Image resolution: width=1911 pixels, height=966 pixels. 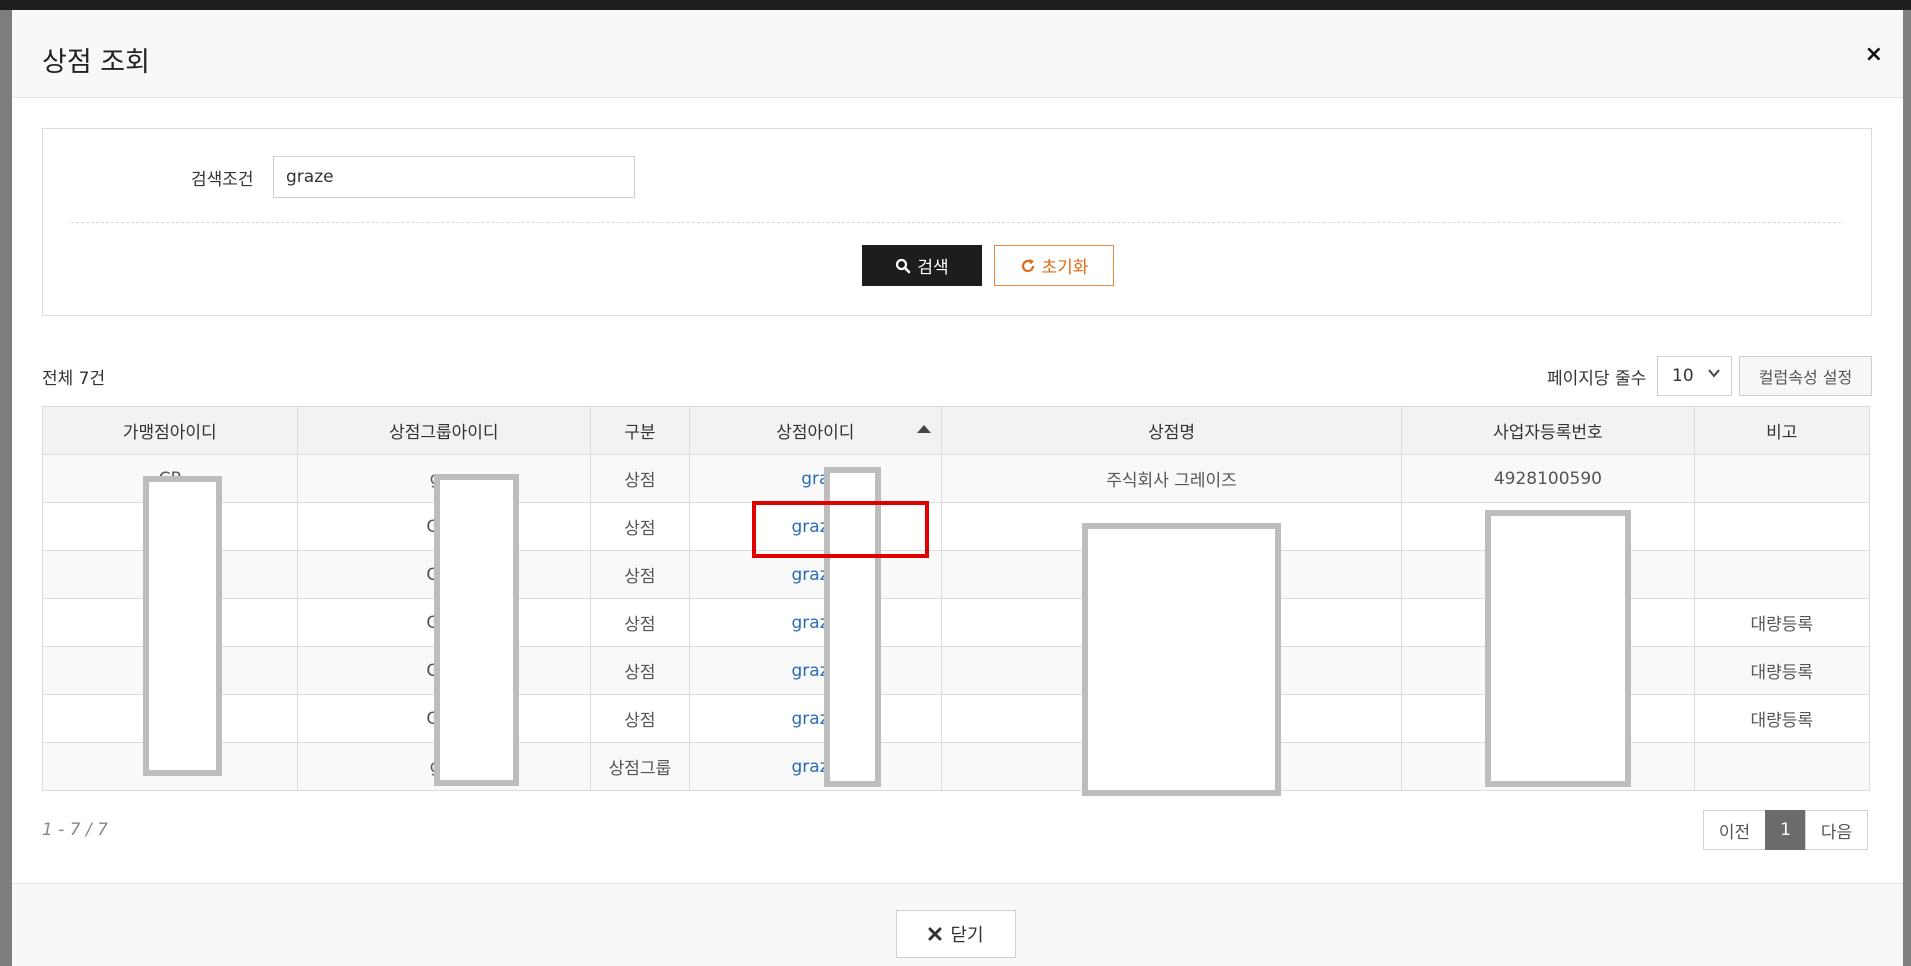 I want to click on search-divider, so click(x=956, y=222).